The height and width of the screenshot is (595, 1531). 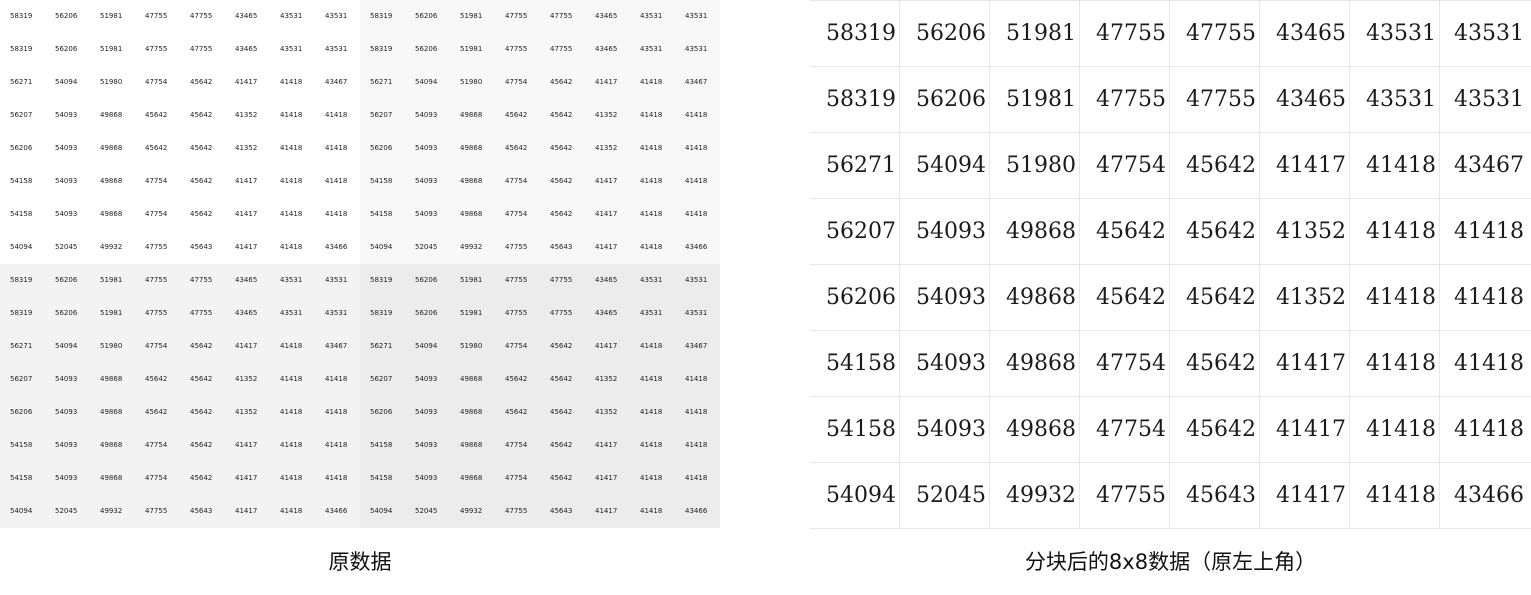 What do you see at coordinates (1395, 34) in the screenshot?
I see `block-cell: 43531` at bounding box center [1395, 34].